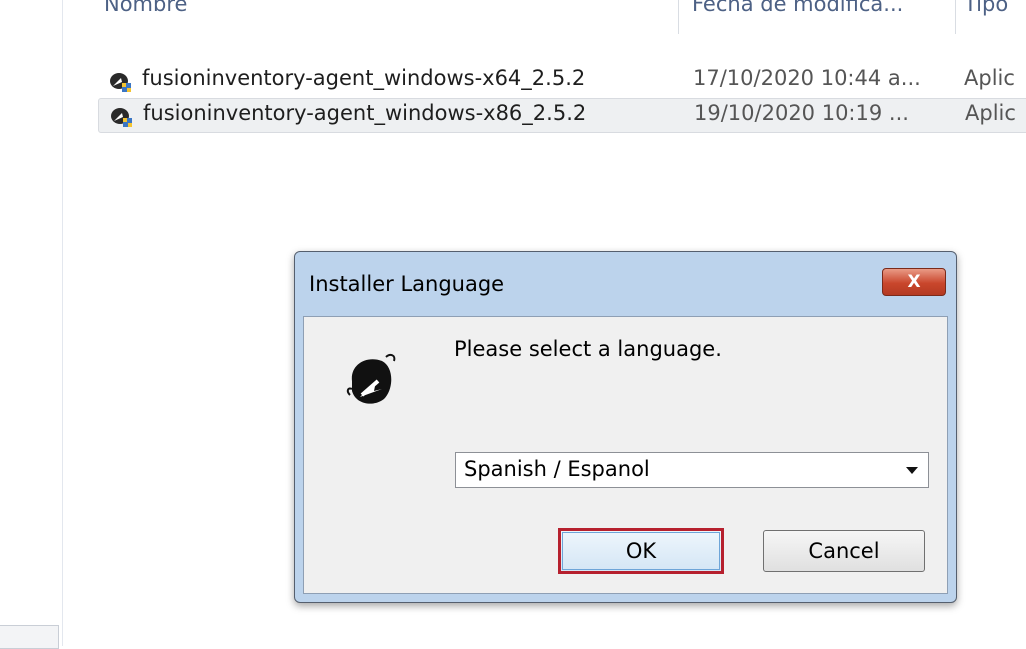 The width and height of the screenshot is (1026, 649). What do you see at coordinates (407, 284) in the screenshot?
I see `dialog-title: Installer Language` at bounding box center [407, 284].